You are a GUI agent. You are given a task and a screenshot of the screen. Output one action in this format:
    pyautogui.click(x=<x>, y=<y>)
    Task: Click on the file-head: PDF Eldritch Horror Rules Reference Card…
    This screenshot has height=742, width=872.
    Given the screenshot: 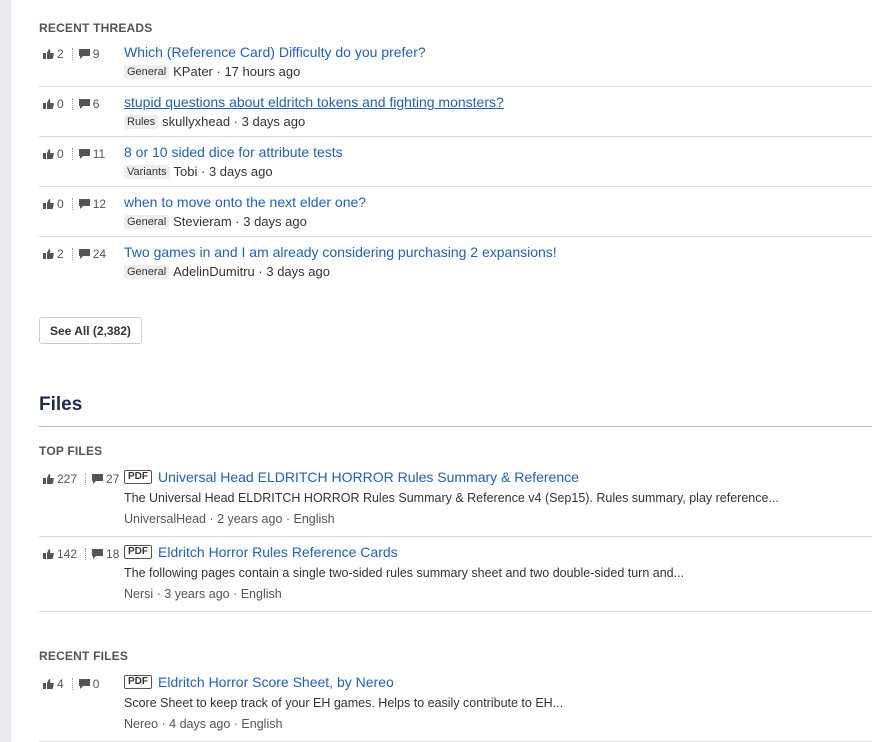 What is the action you would take?
    pyautogui.click(x=261, y=552)
    